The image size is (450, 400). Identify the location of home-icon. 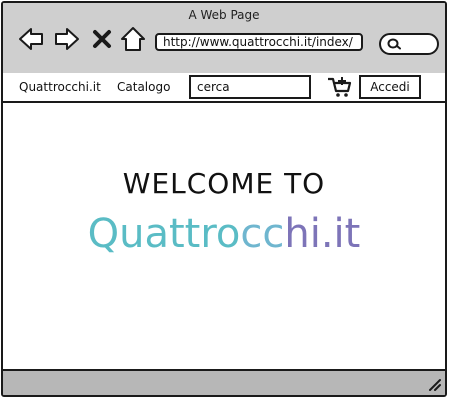
(133, 39).